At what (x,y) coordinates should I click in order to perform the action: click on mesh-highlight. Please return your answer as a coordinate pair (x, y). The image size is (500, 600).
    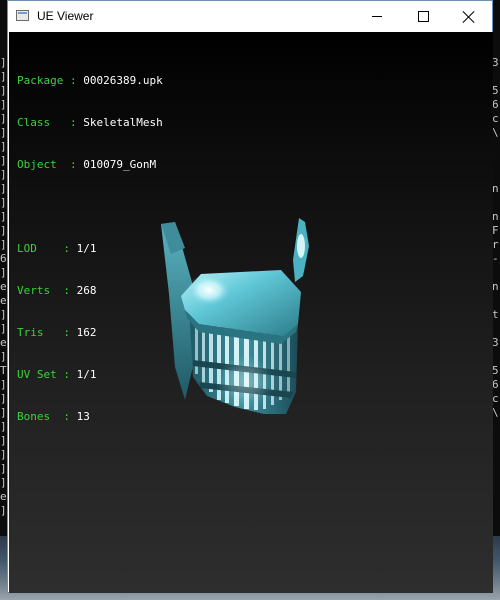
    Looking at the image, I should click on (209, 290).